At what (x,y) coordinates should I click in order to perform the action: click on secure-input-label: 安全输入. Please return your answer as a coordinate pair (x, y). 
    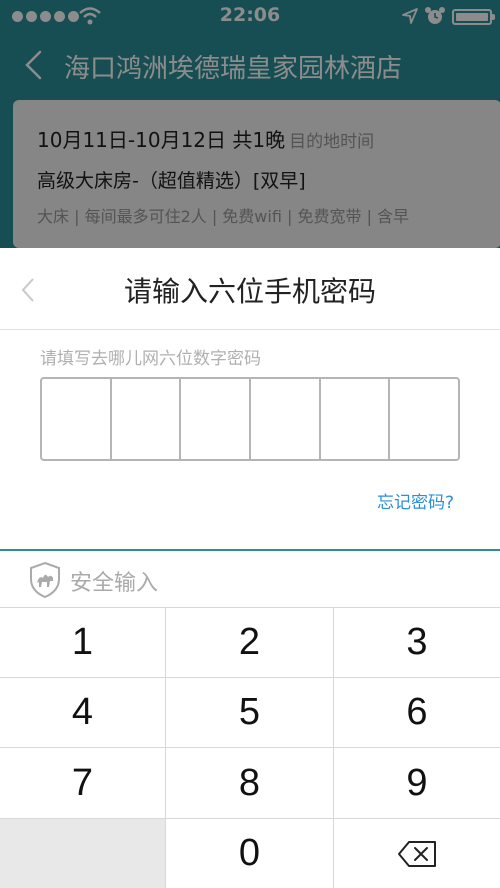
    Looking at the image, I should click on (114, 583).